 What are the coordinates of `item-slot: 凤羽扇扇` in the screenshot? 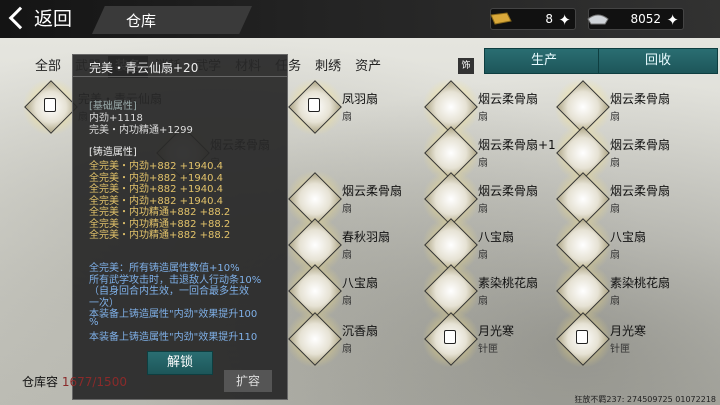 It's located at (355, 107).